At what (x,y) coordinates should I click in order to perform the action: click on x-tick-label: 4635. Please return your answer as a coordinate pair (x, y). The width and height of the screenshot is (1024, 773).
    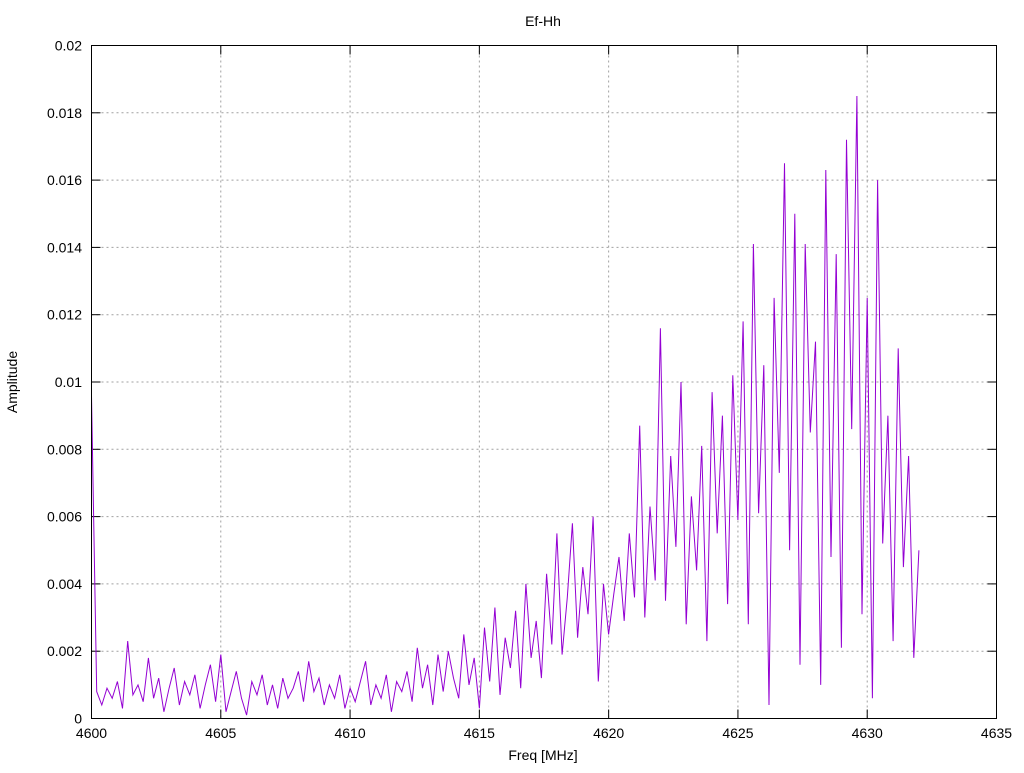
    Looking at the image, I should click on (996, 733).